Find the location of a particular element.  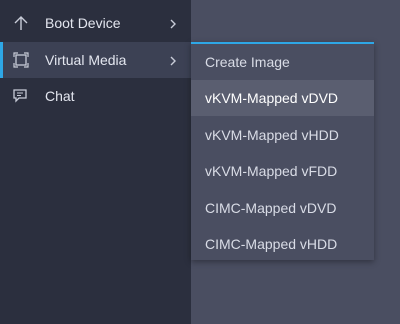

menu-item-vkvm-mapped-vhdd: vKVM-Mapped vHDD is located at coordinates (282, 135).